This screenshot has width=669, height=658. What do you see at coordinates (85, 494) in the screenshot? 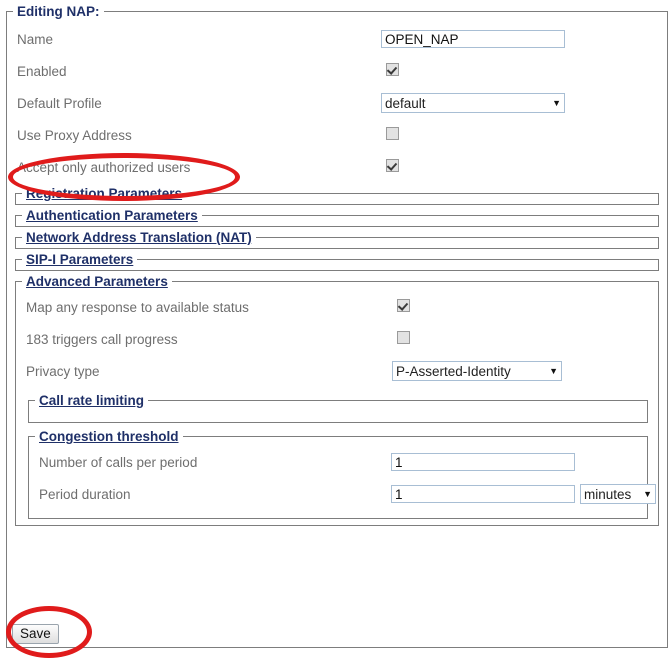
I see `label-period-duration: Period duration` at bounding box center [85, 494].